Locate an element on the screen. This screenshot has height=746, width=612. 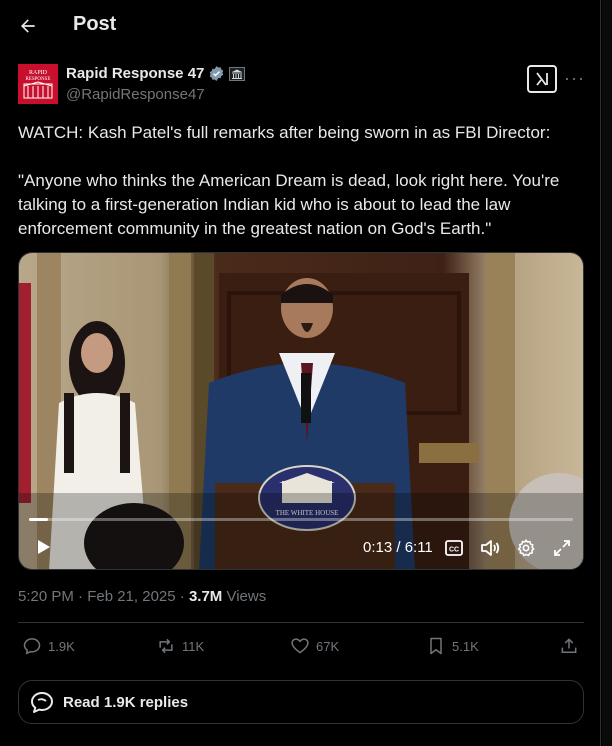
captions-icon: CC is located at coordinates (454, 548).